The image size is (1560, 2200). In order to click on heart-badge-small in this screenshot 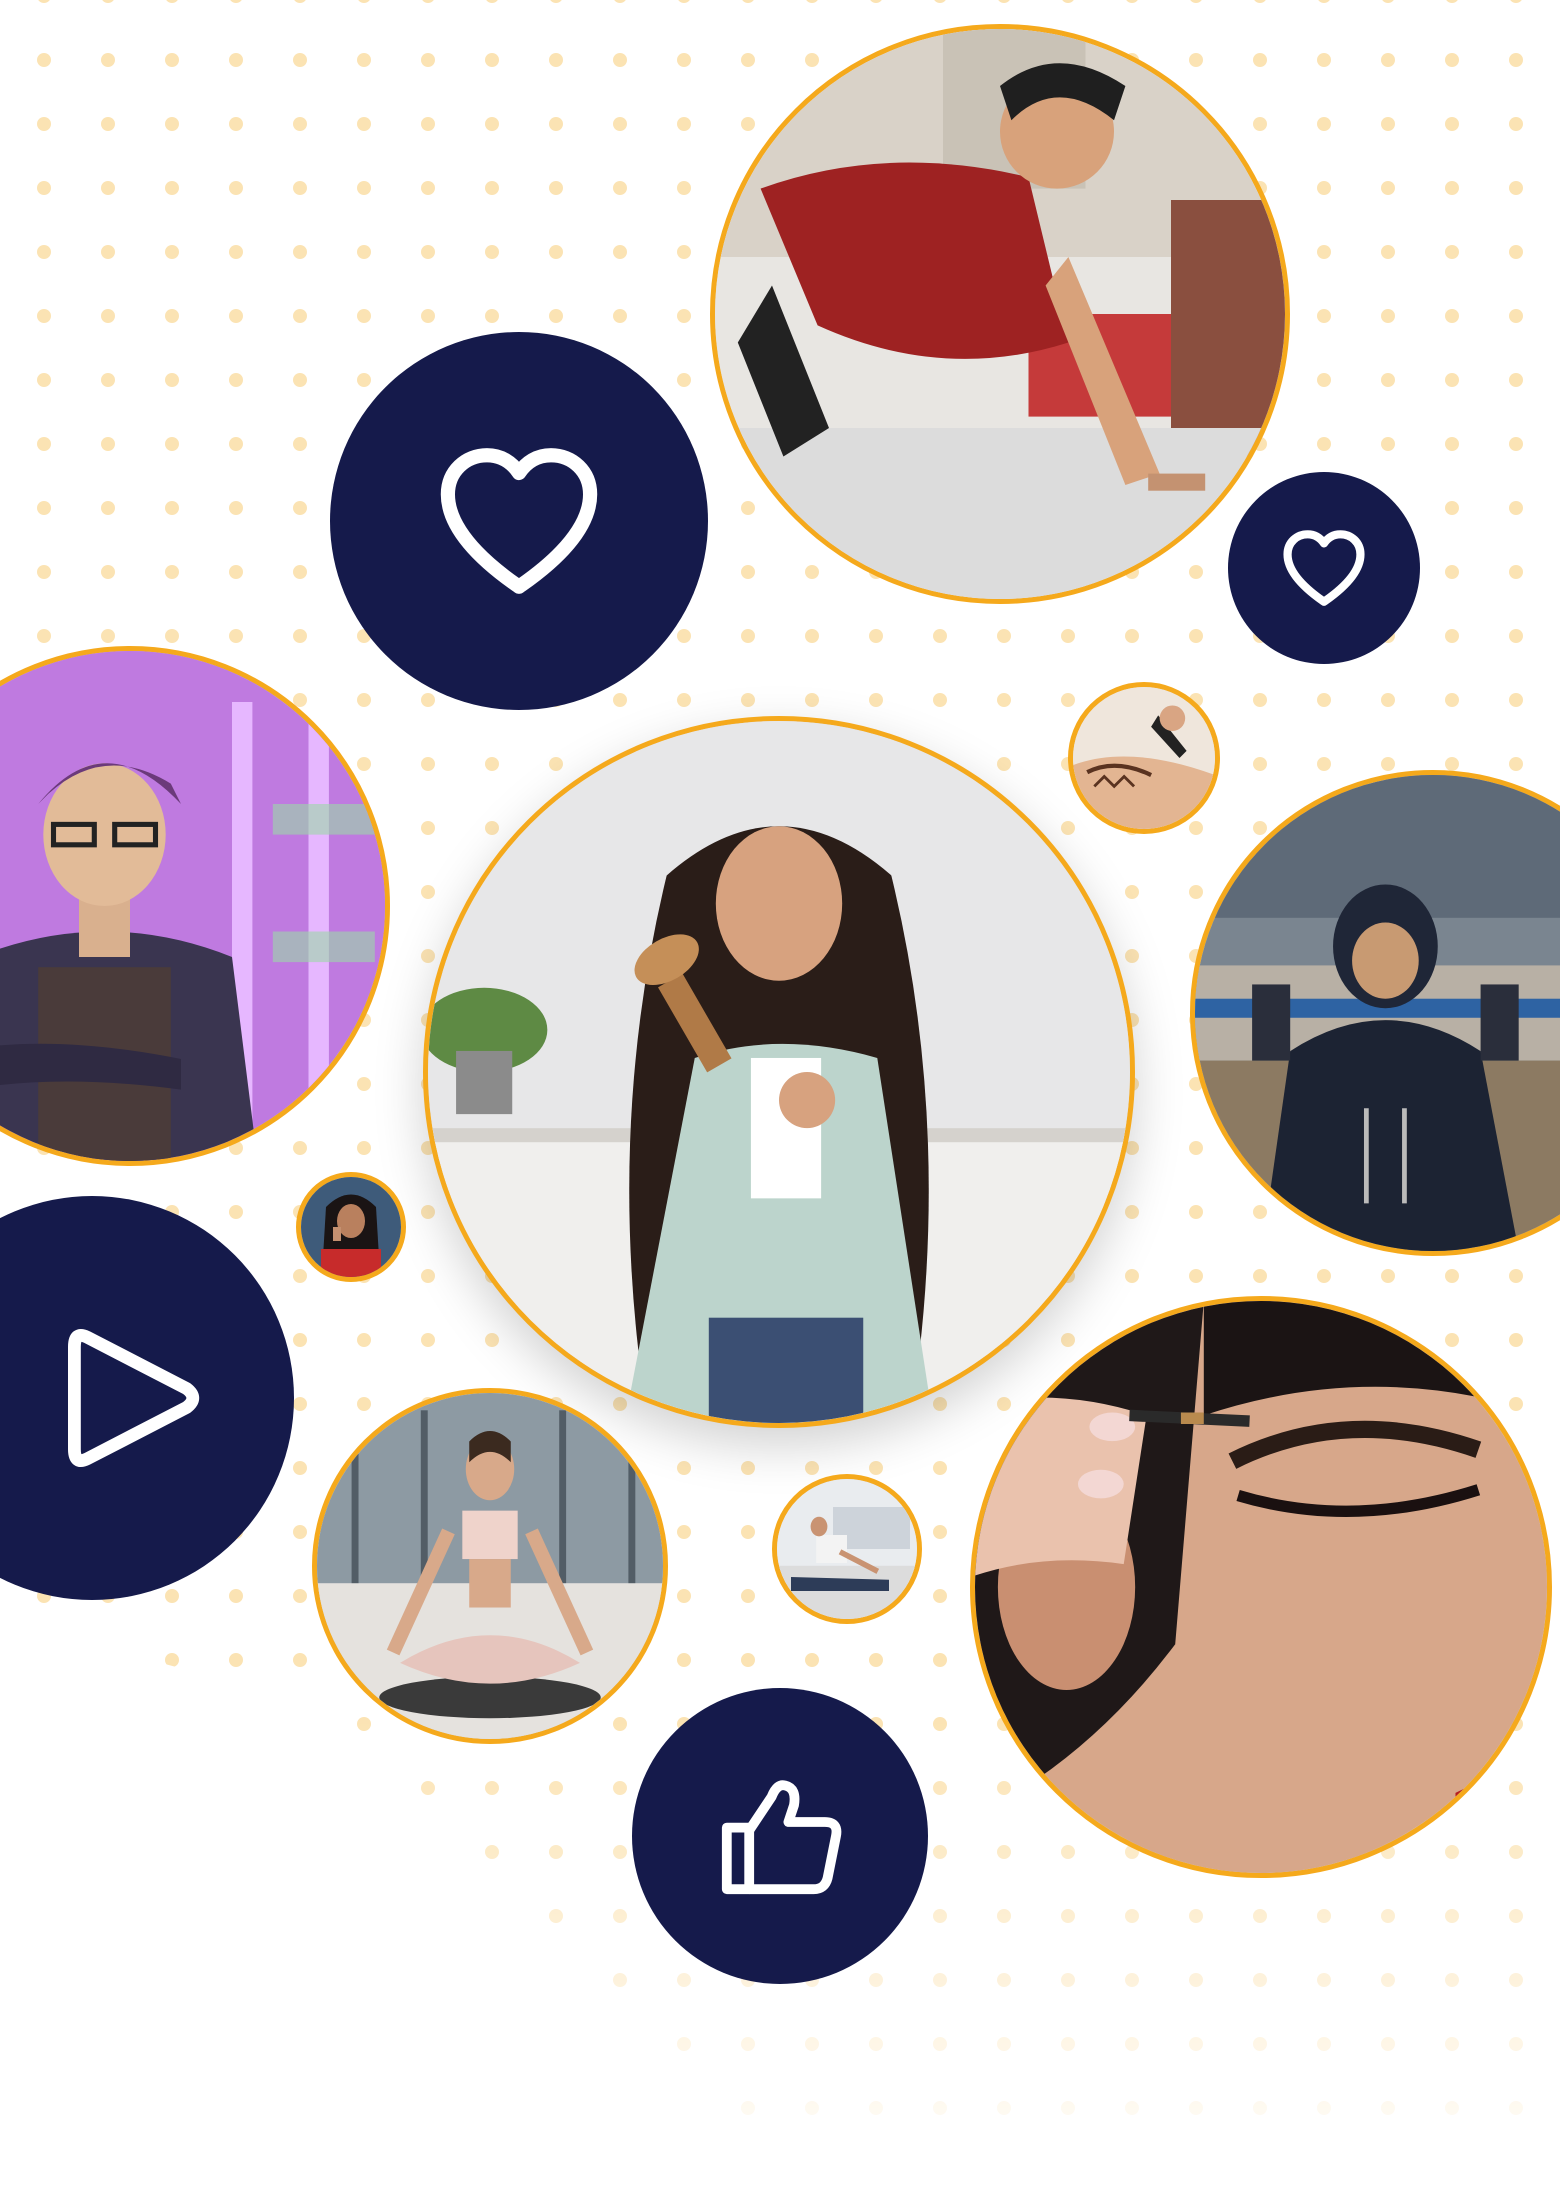, I will do `click(1324, 568)`.